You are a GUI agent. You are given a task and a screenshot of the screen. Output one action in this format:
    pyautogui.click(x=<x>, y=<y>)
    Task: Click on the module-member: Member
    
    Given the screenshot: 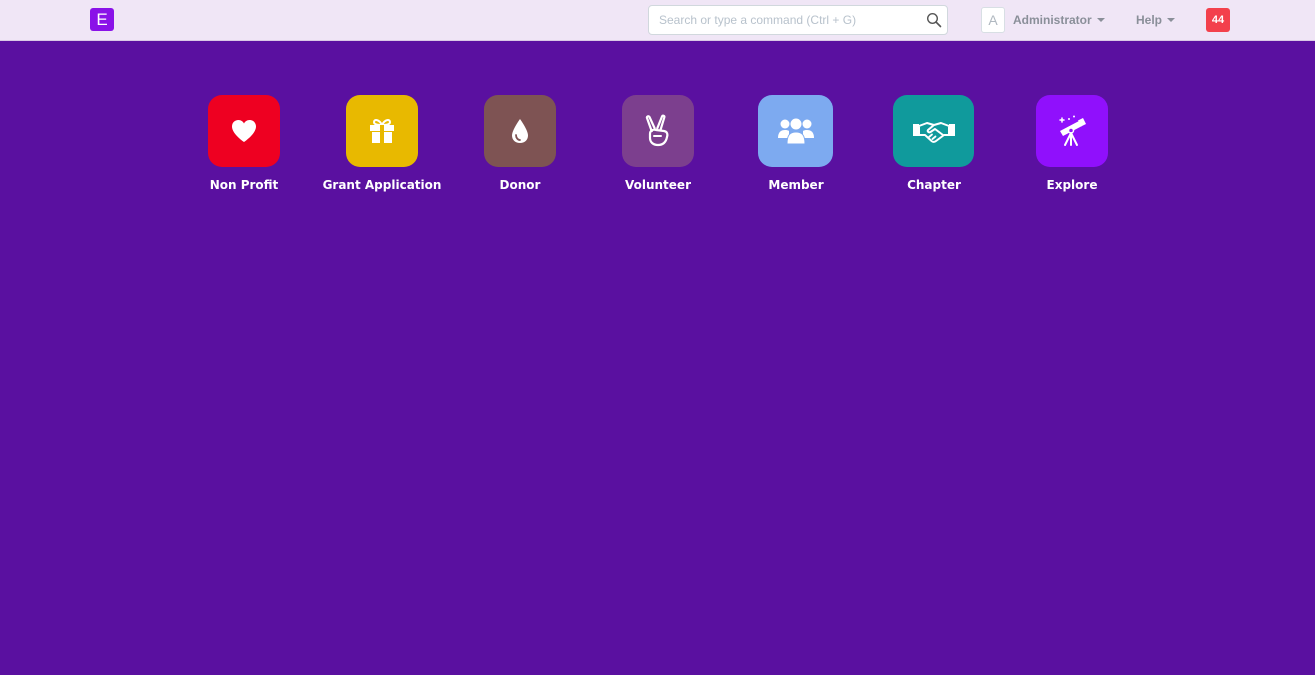 What is the action you would take?
    pyautogui.click(x=796, y=145)
    